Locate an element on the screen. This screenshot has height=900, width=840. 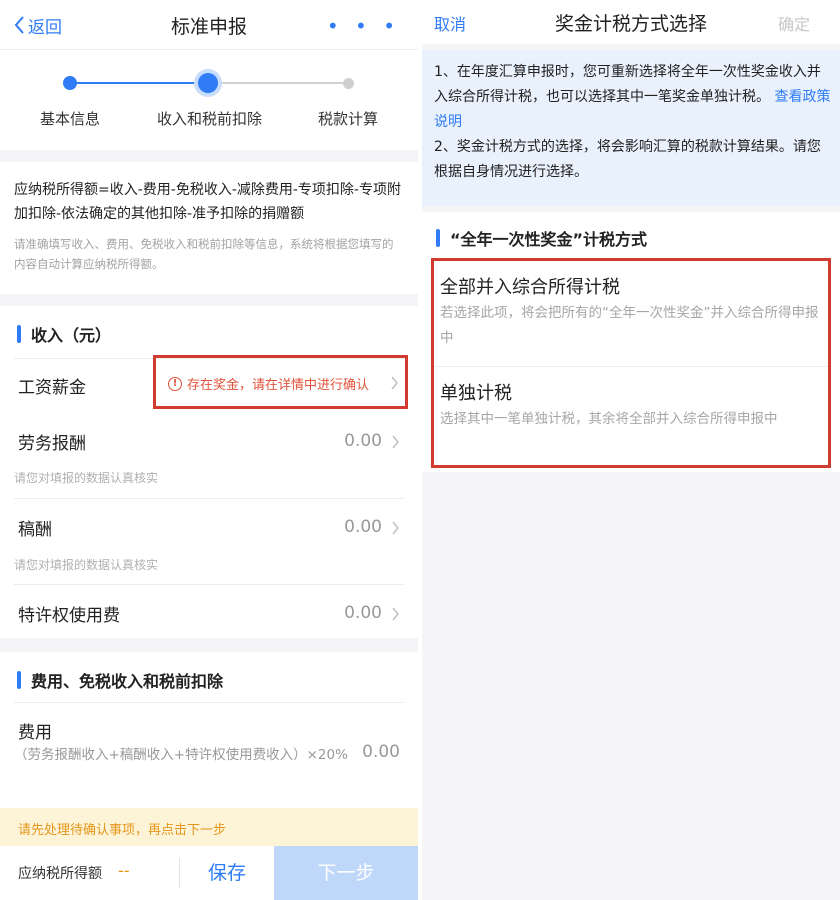
nav-header: 取消 奖金计税方式选择 确定 is located at coordinates (631, 22).